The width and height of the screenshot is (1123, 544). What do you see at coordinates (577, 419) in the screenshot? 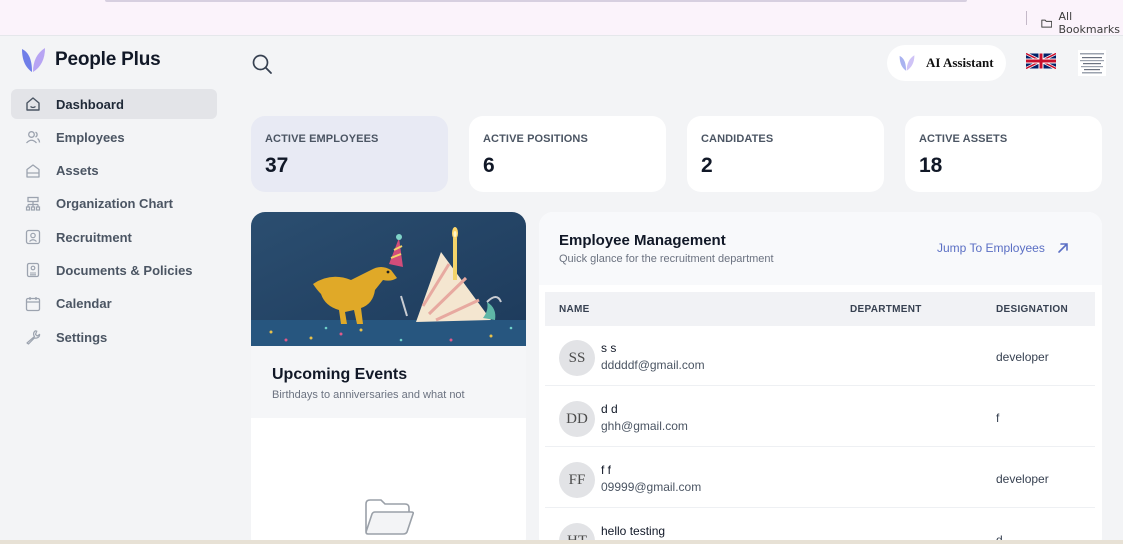
I see `avatar: DD` at bounding box center [577, 419].